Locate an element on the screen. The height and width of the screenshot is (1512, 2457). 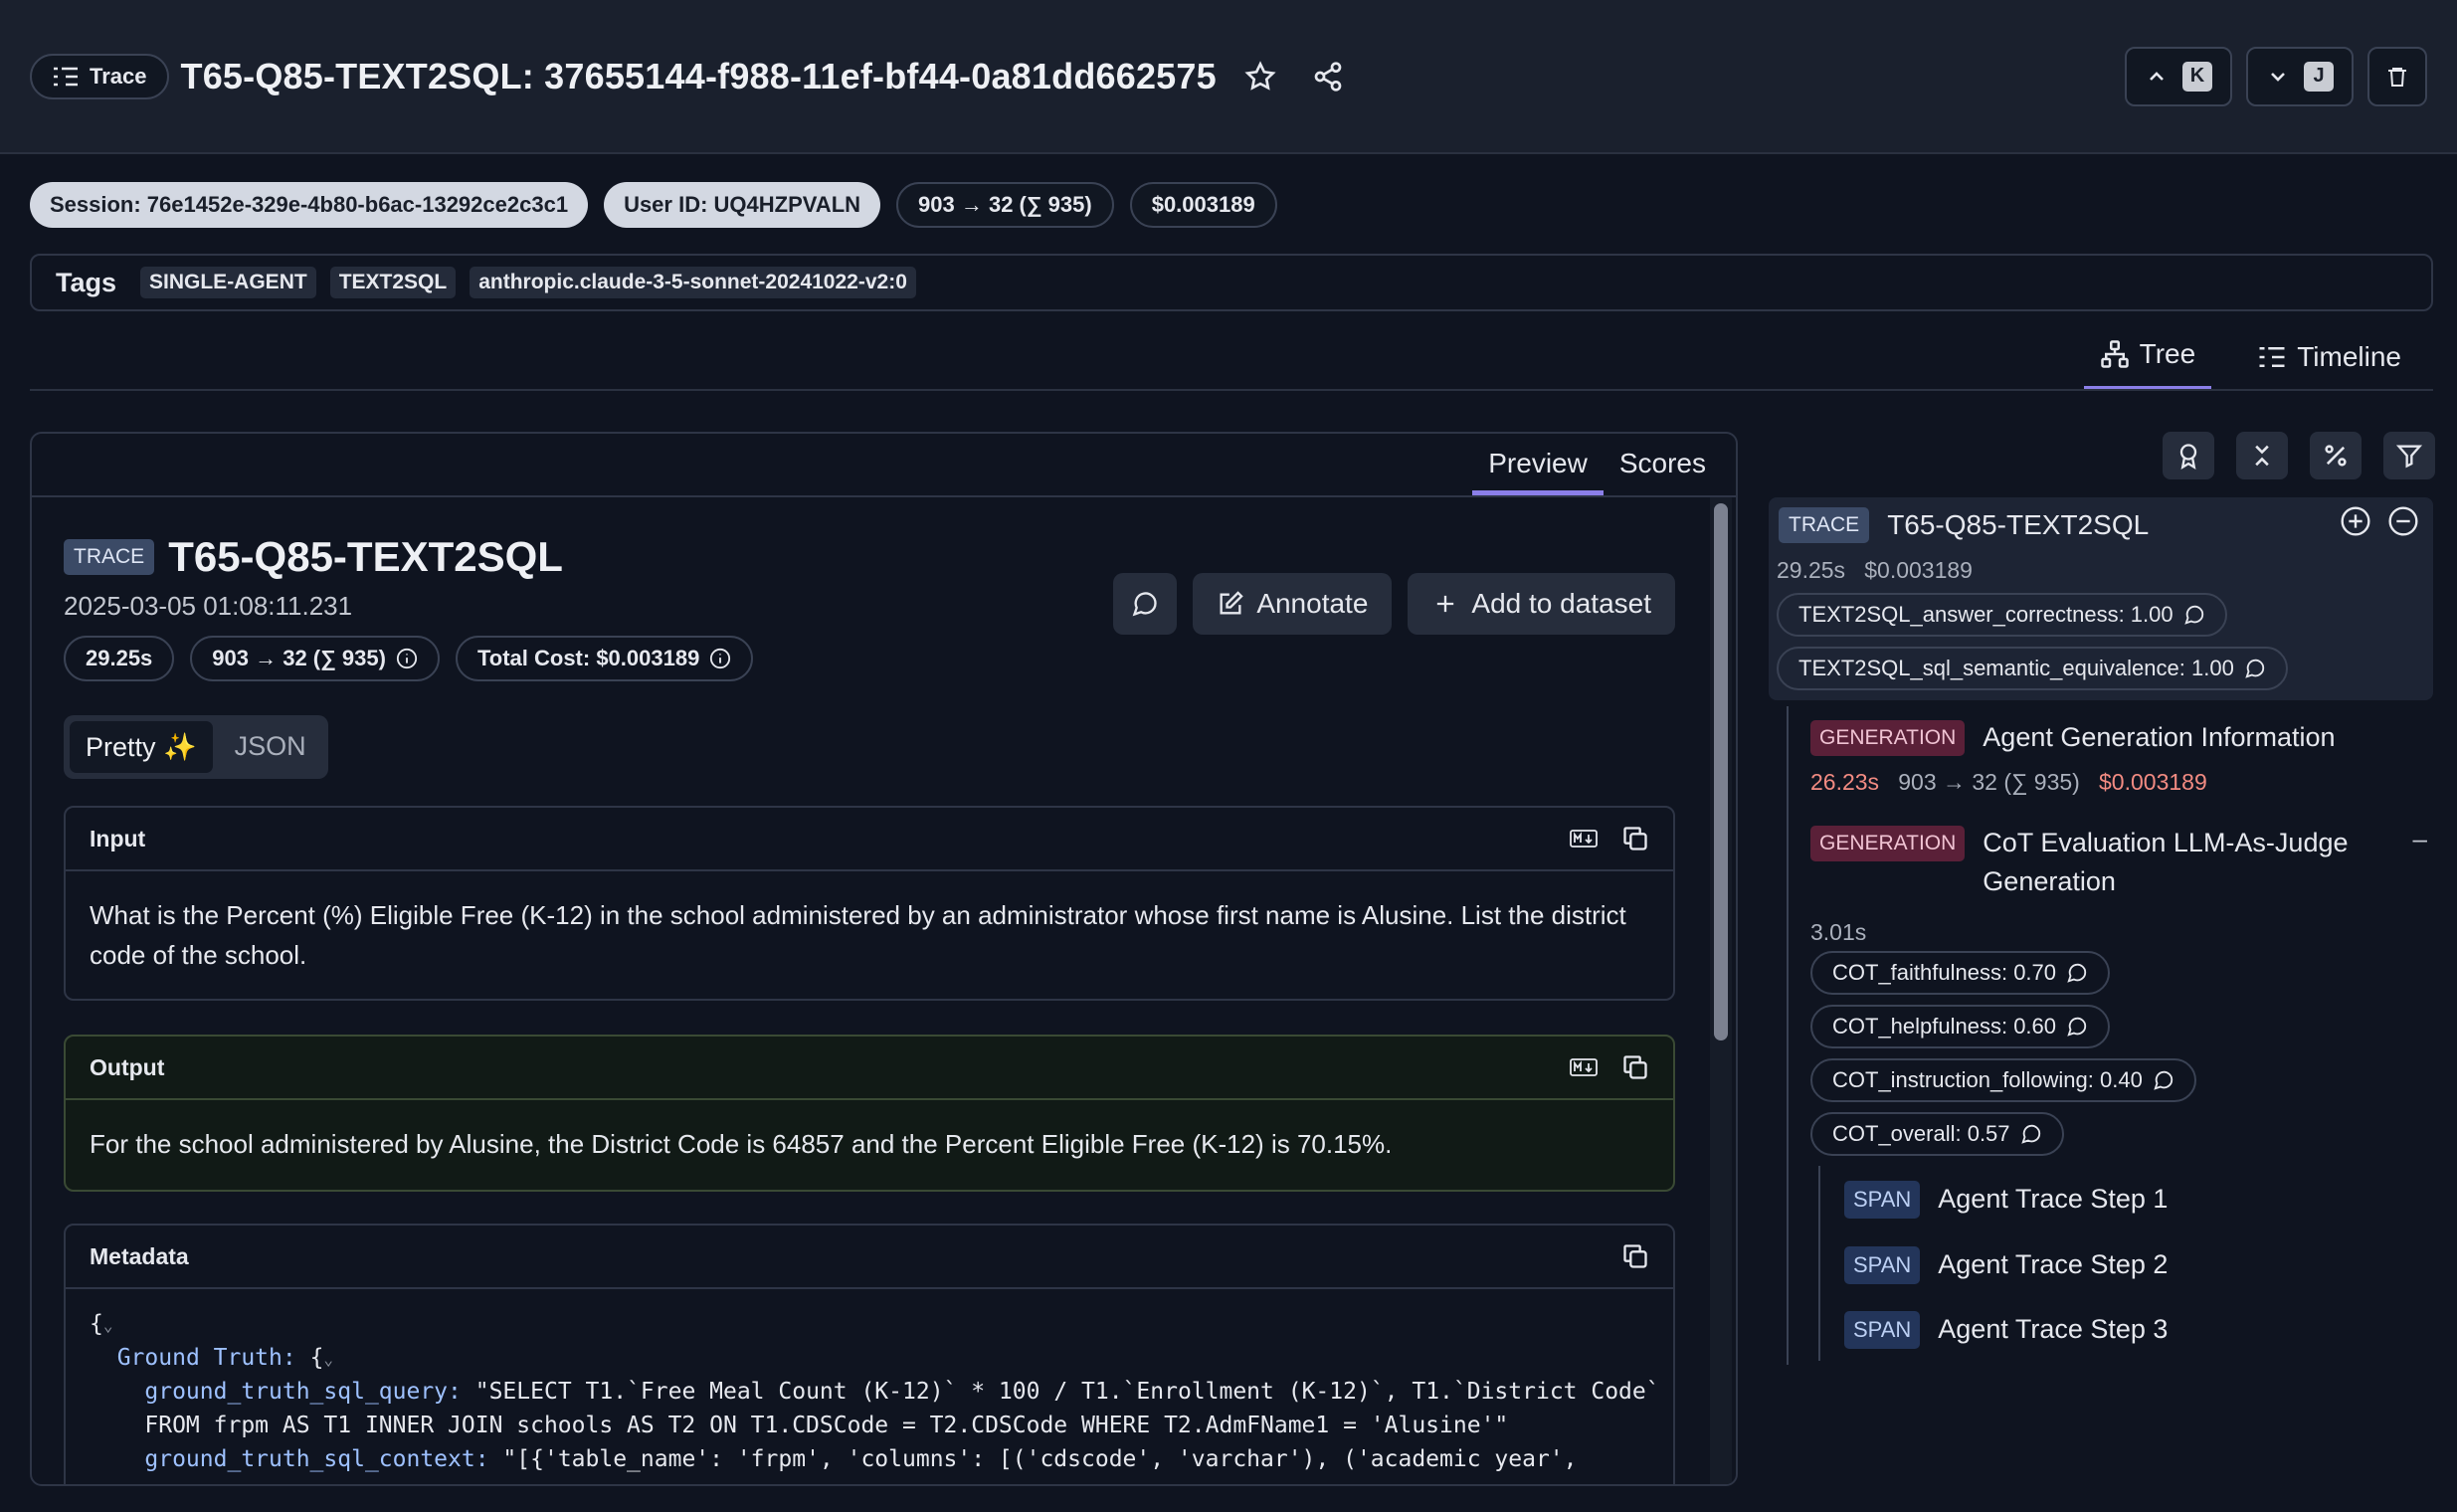
previous-trace-button: K is located at coordinates (2178, 76).